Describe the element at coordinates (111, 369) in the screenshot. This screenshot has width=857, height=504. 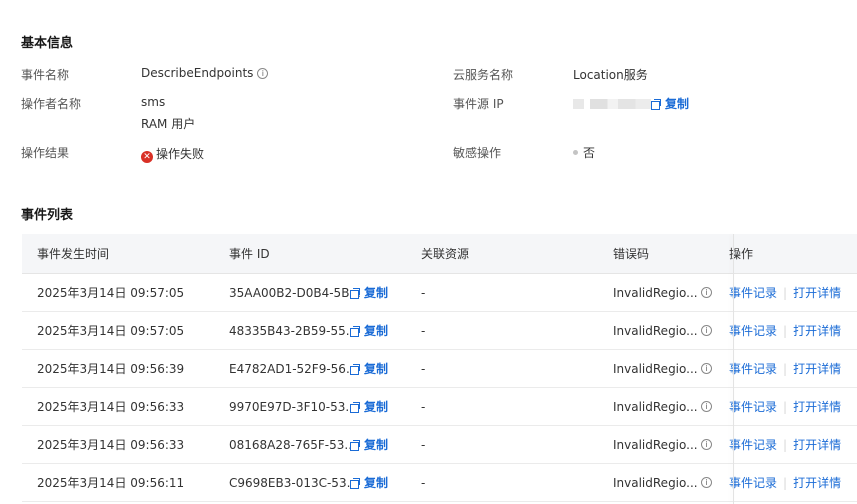
I see `cell-time: 2025年3月14日 09:56:39` at that location.